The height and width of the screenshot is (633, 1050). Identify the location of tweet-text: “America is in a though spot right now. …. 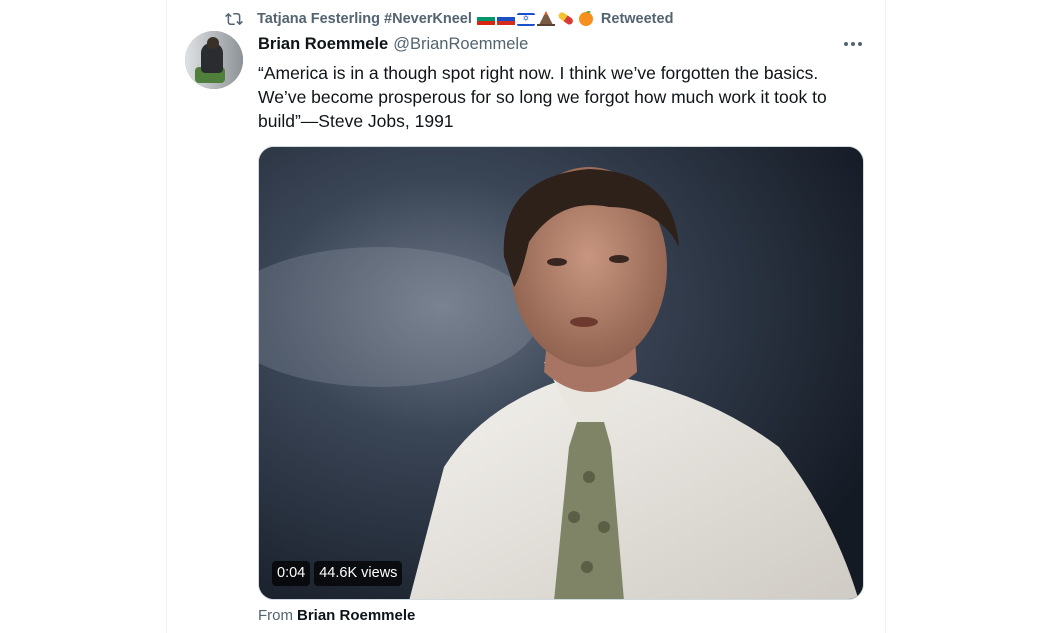
(563, 97).